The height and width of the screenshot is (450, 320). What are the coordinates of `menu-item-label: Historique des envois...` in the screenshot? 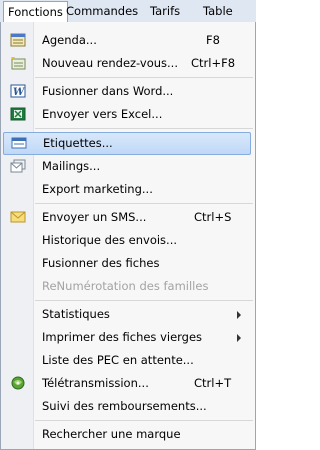 It's located at (110, 240).